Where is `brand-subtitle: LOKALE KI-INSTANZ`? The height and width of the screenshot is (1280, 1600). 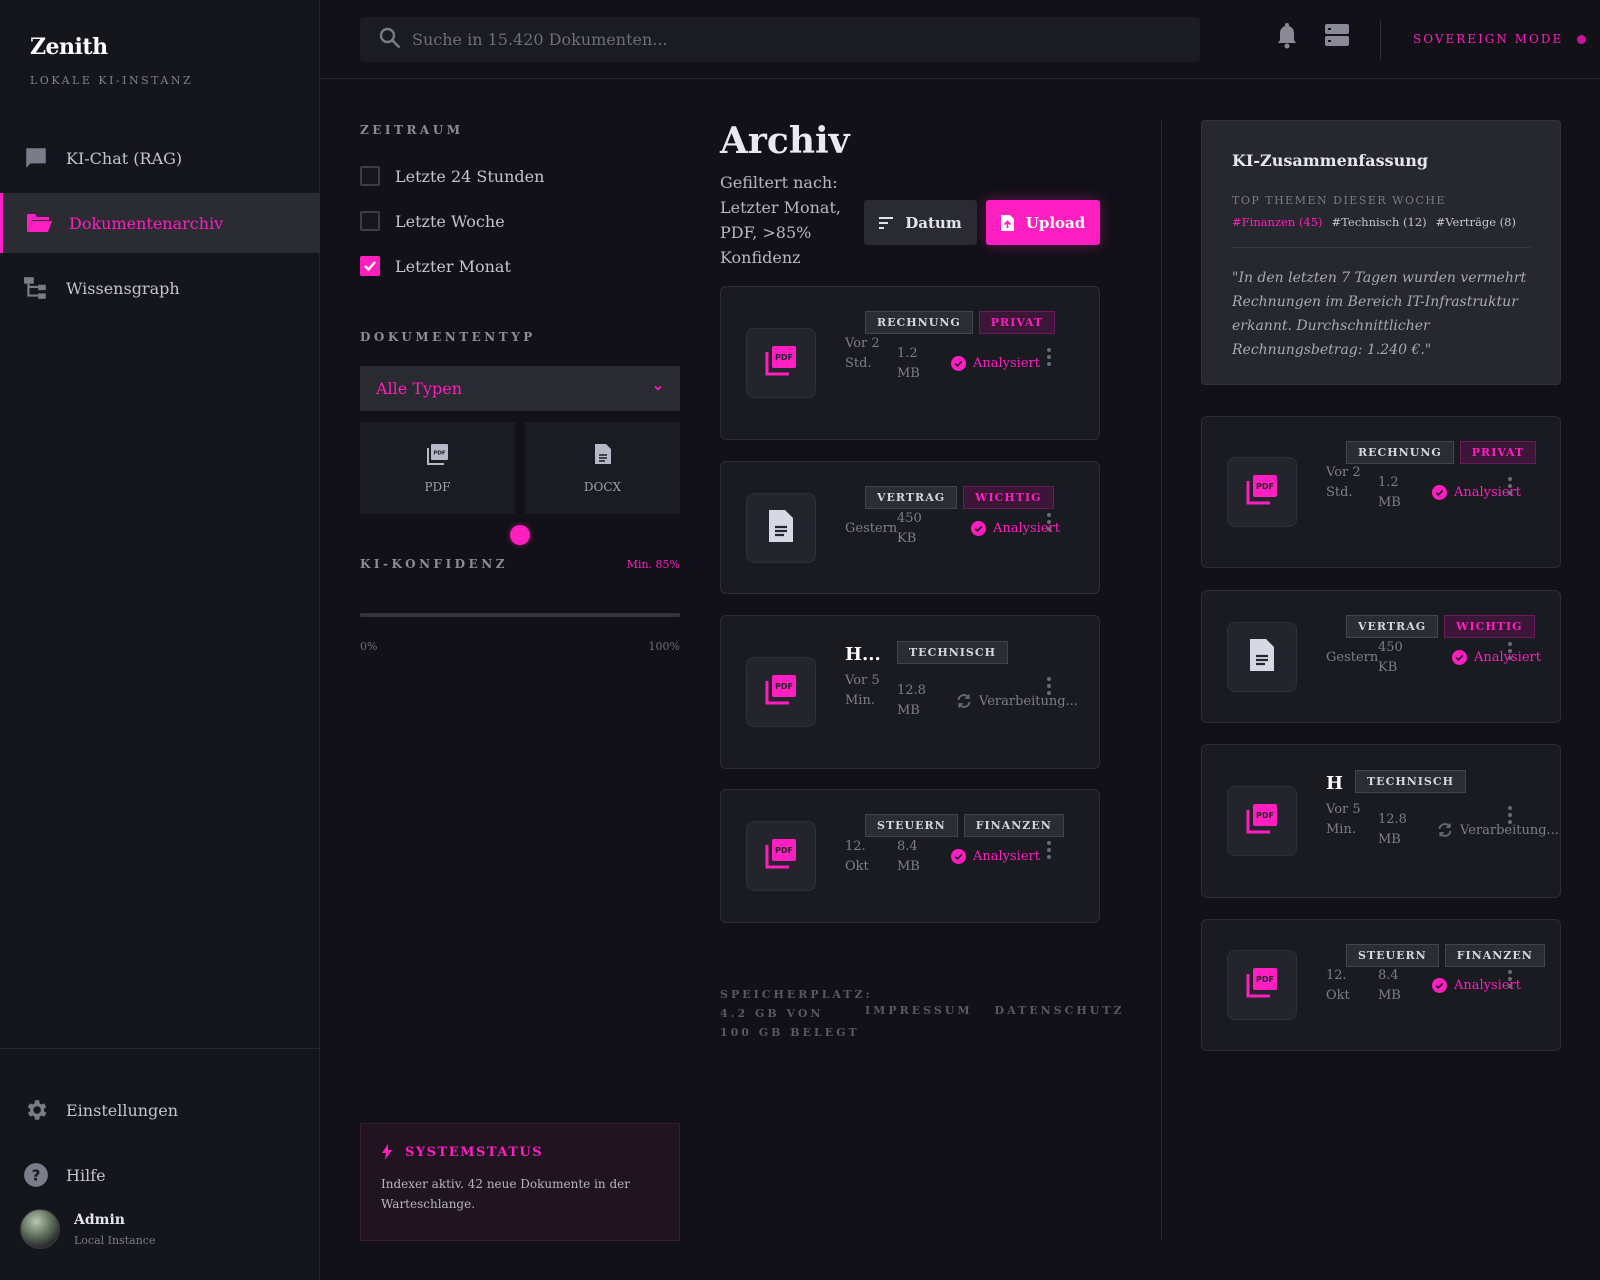
brand-subtitle: LOKALE KI-INSTANZ is located at coordinates (112, 80).